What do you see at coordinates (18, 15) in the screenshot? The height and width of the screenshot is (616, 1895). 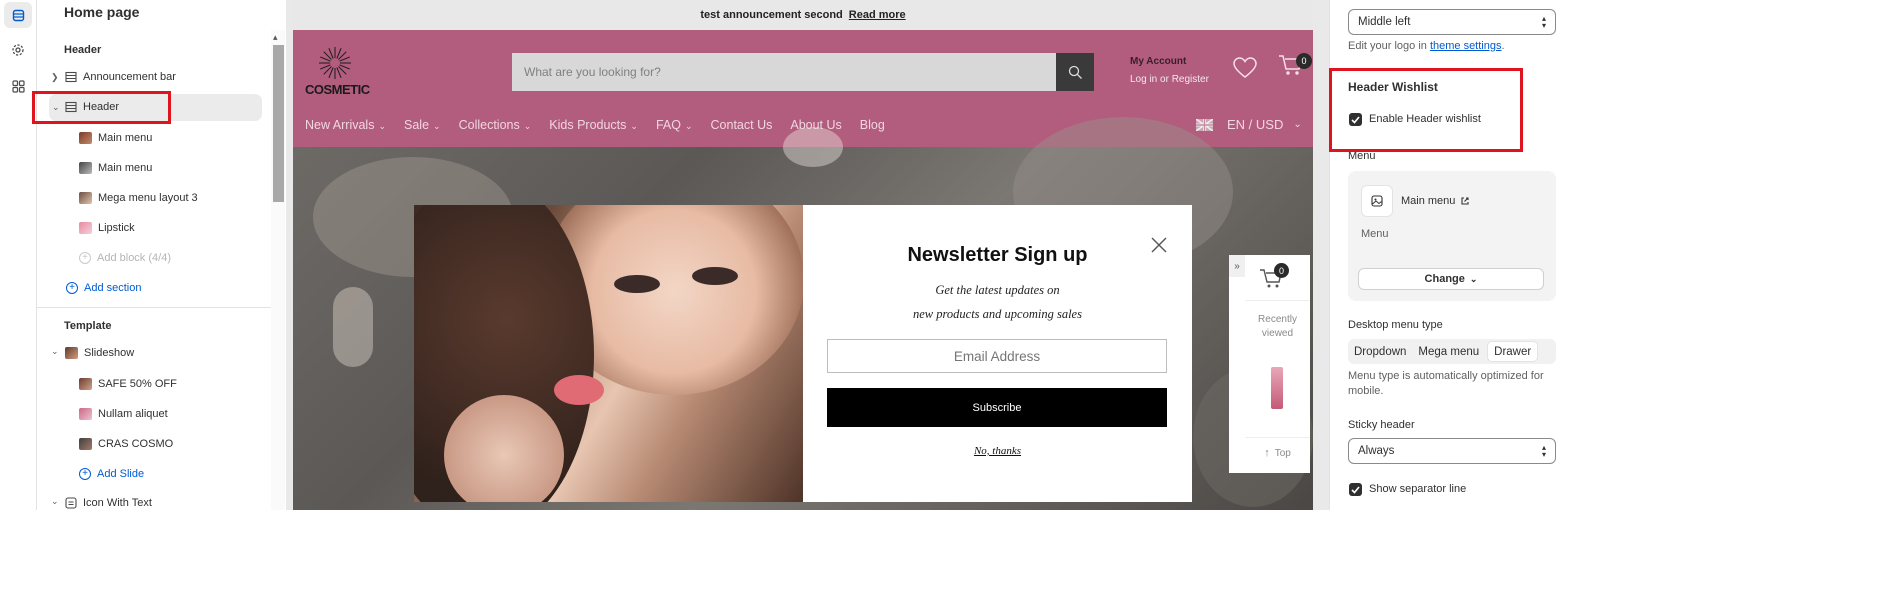 I see `sections-icon` at bounding box center [18, 15].